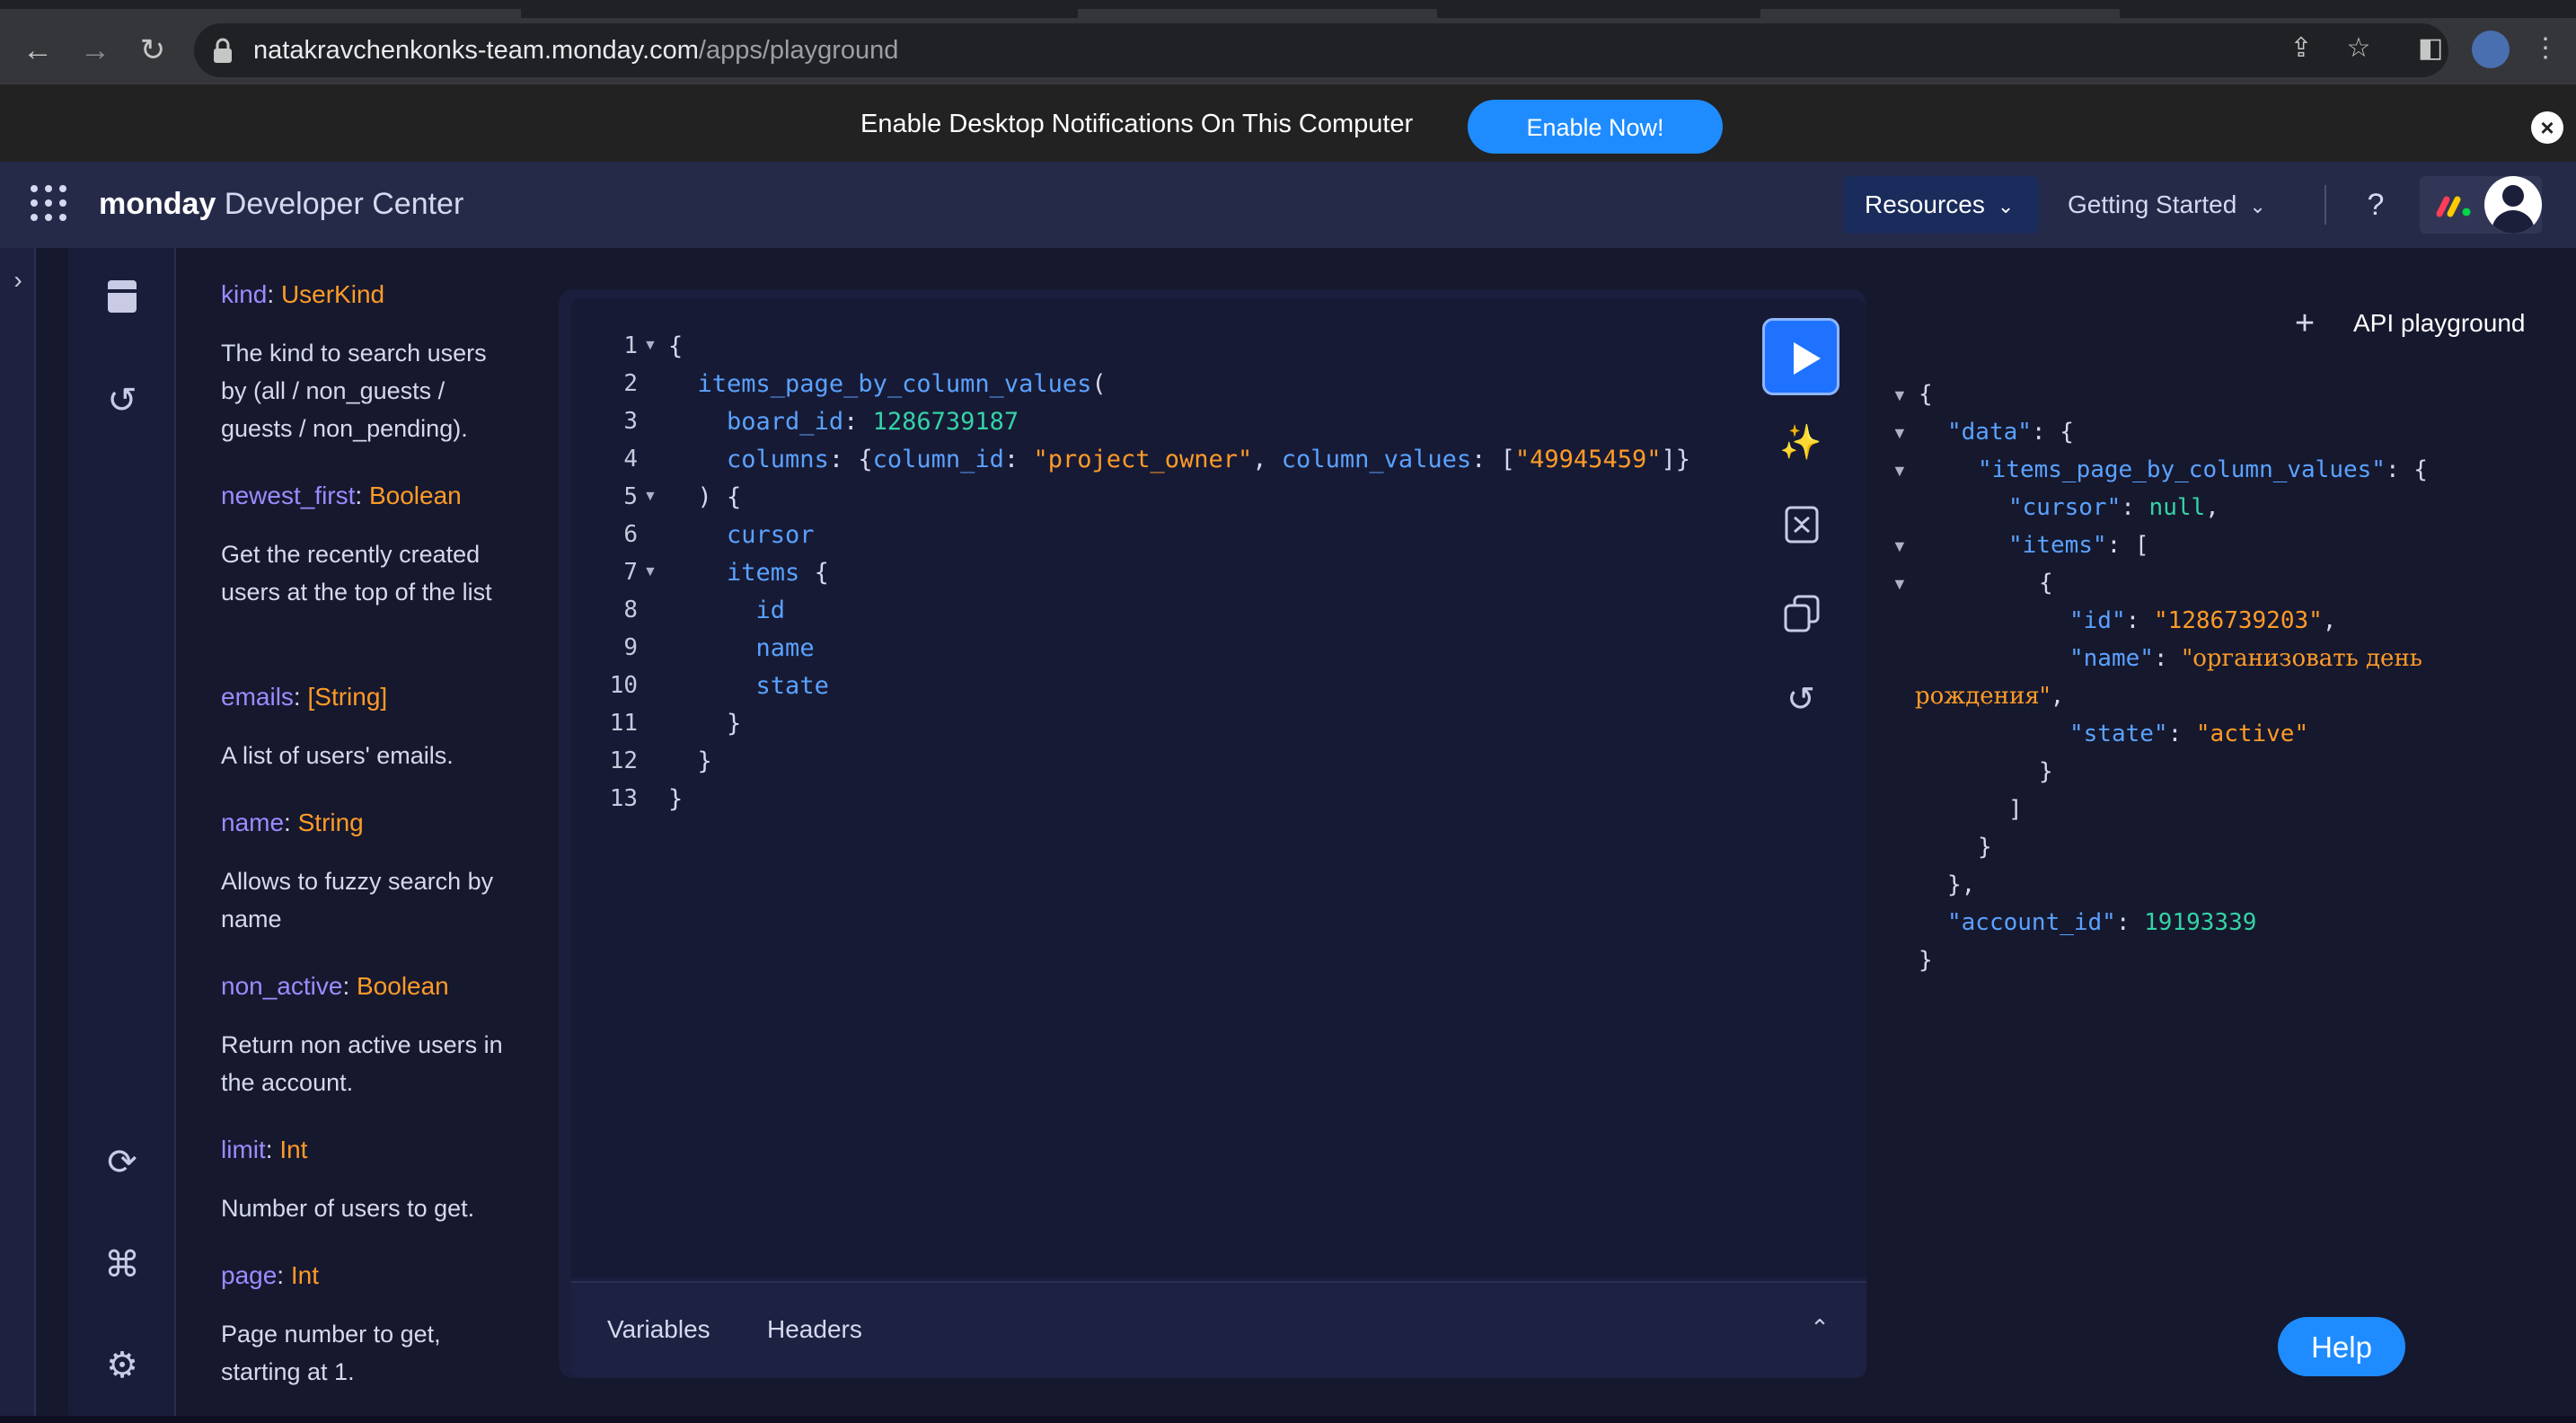 The height and width of the screenshot is (1423, 2576). Describe the element at coordinates (357, 900) in the screenshot. I see `doc-desc-name: Allows to fuzzy search by name` at that location.